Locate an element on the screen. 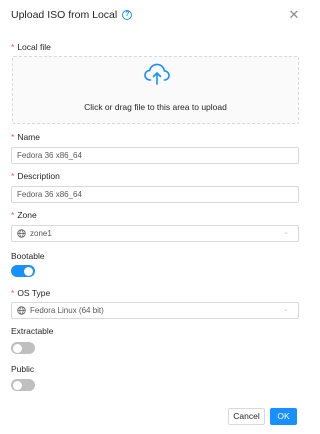  bootable-label: Bootable is located at coordinates (28, 256).